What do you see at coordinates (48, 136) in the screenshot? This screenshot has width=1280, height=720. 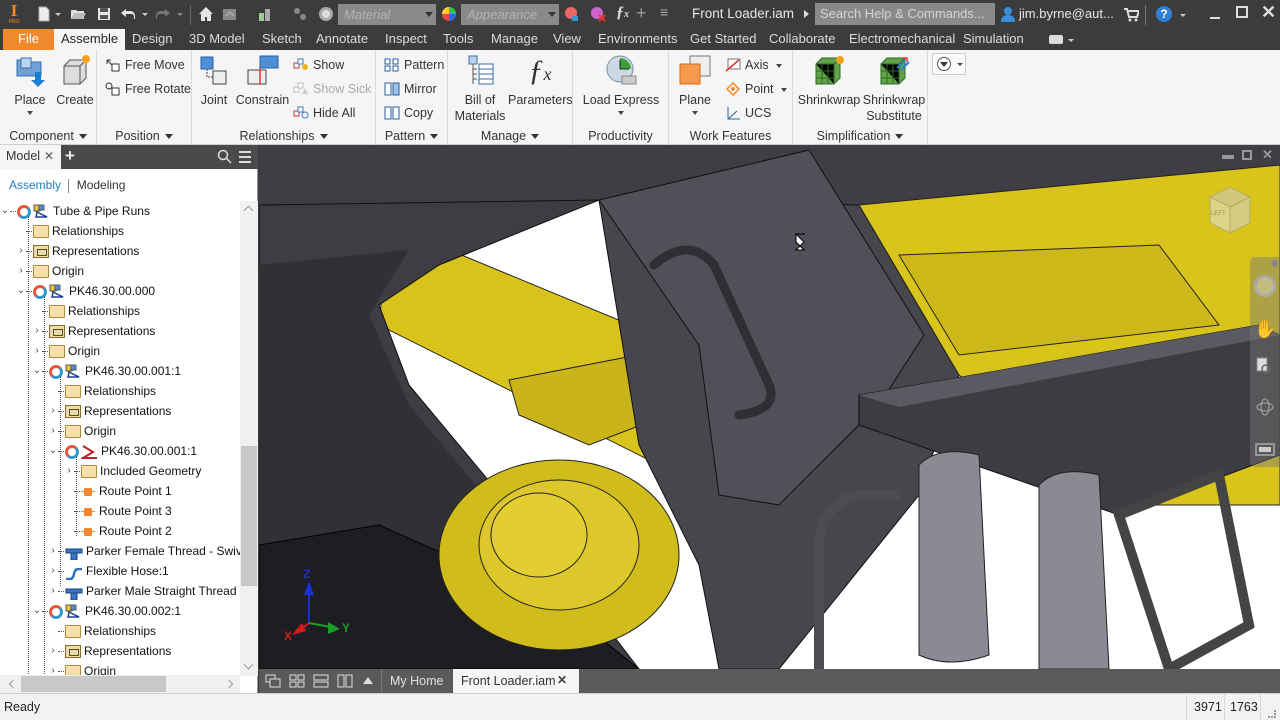 I see `panel-label-component: Component` at bounding box center [48, 136].